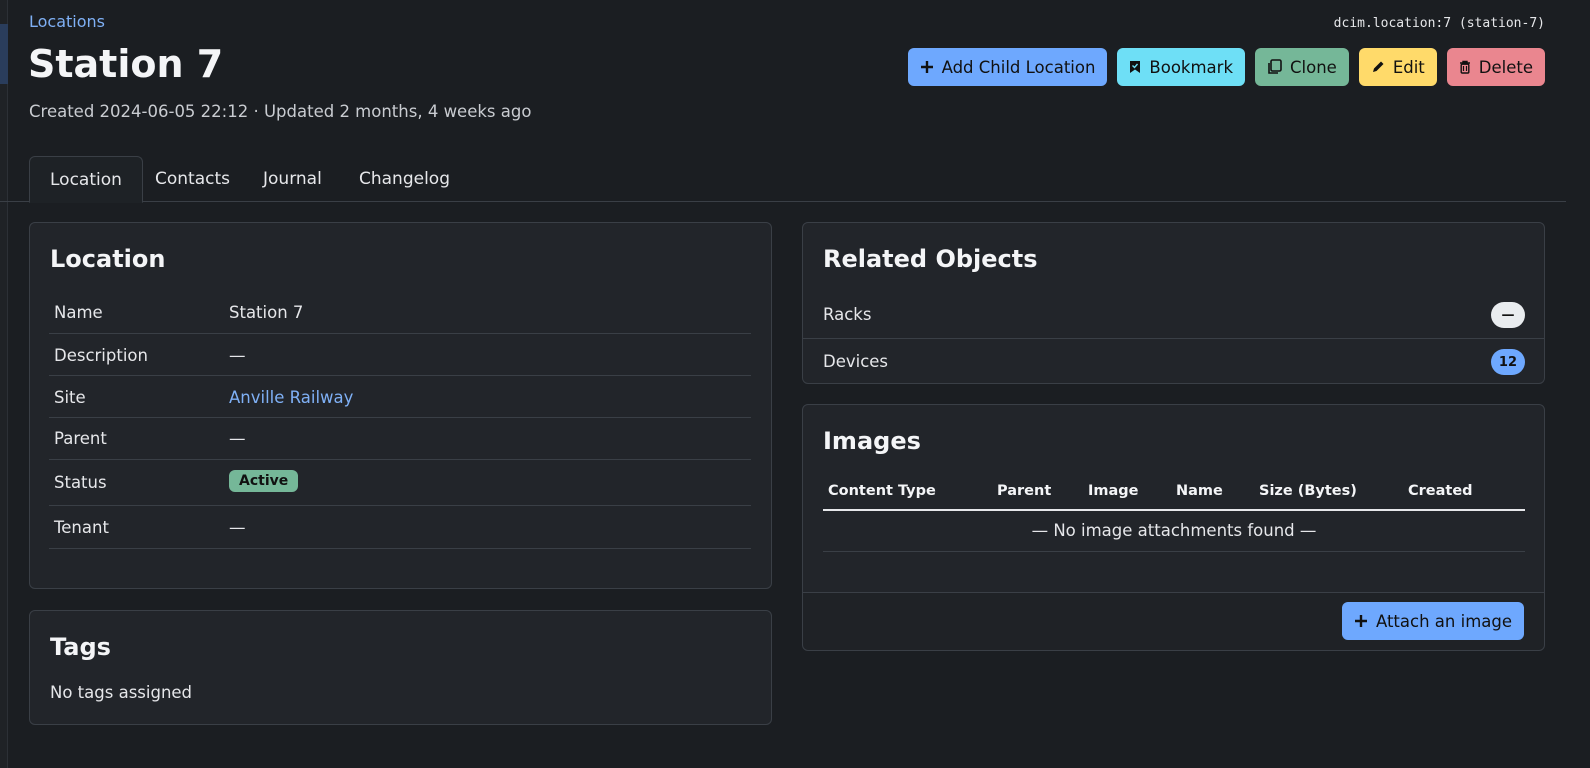  Describe the element at coordinates (1135, 67) in the screenshot. I see `bookmark-icon` at that location.